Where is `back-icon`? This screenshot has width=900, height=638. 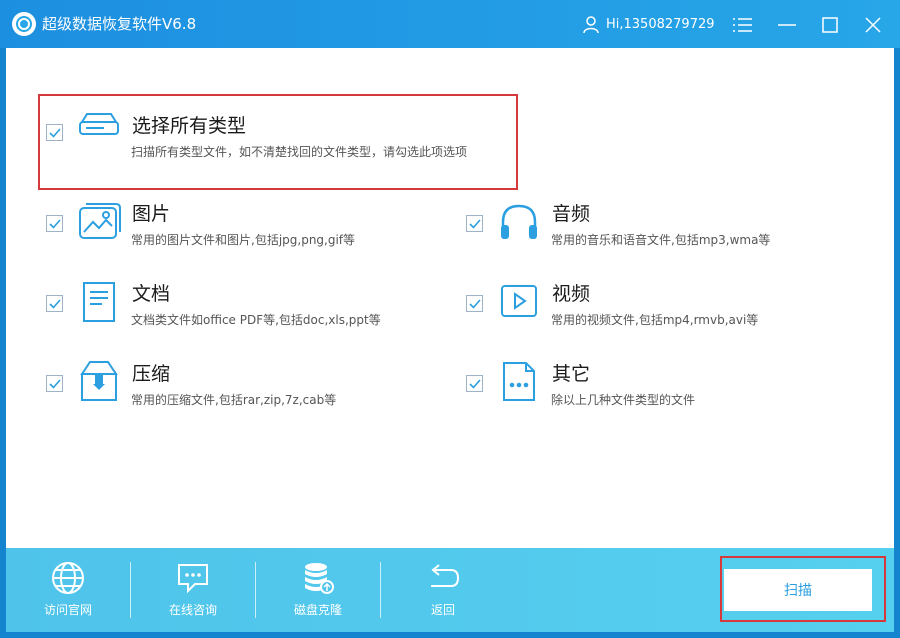 back-icon is located at coordinates (445, 575).